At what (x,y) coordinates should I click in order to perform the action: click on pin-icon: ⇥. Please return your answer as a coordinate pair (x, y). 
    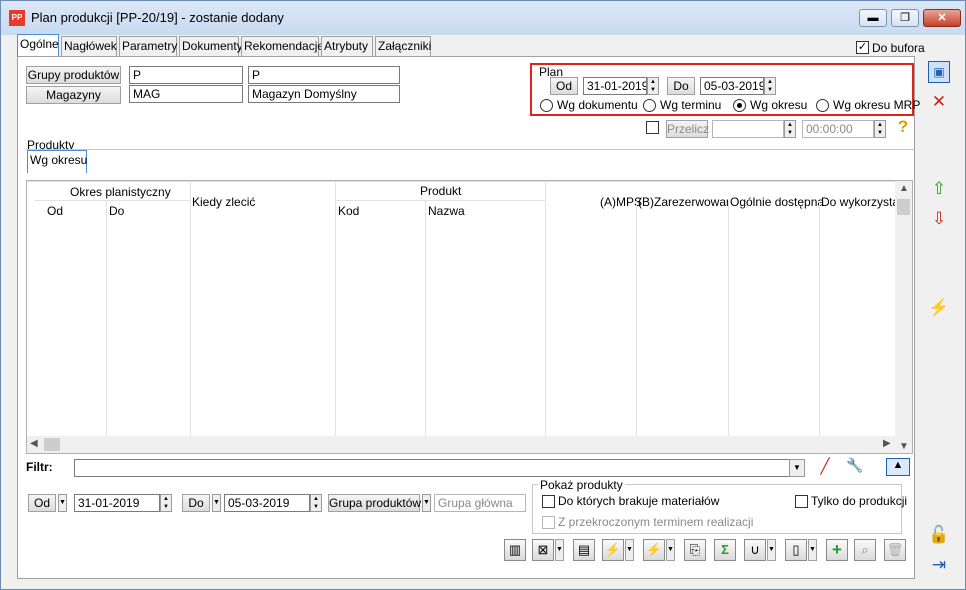
    Looking at the image, I should click on (939, 565).